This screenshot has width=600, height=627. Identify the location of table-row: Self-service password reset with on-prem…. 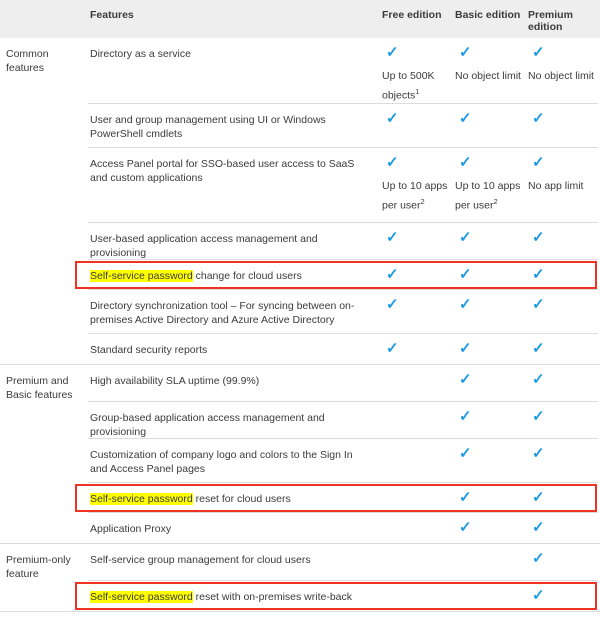
(300, 596).